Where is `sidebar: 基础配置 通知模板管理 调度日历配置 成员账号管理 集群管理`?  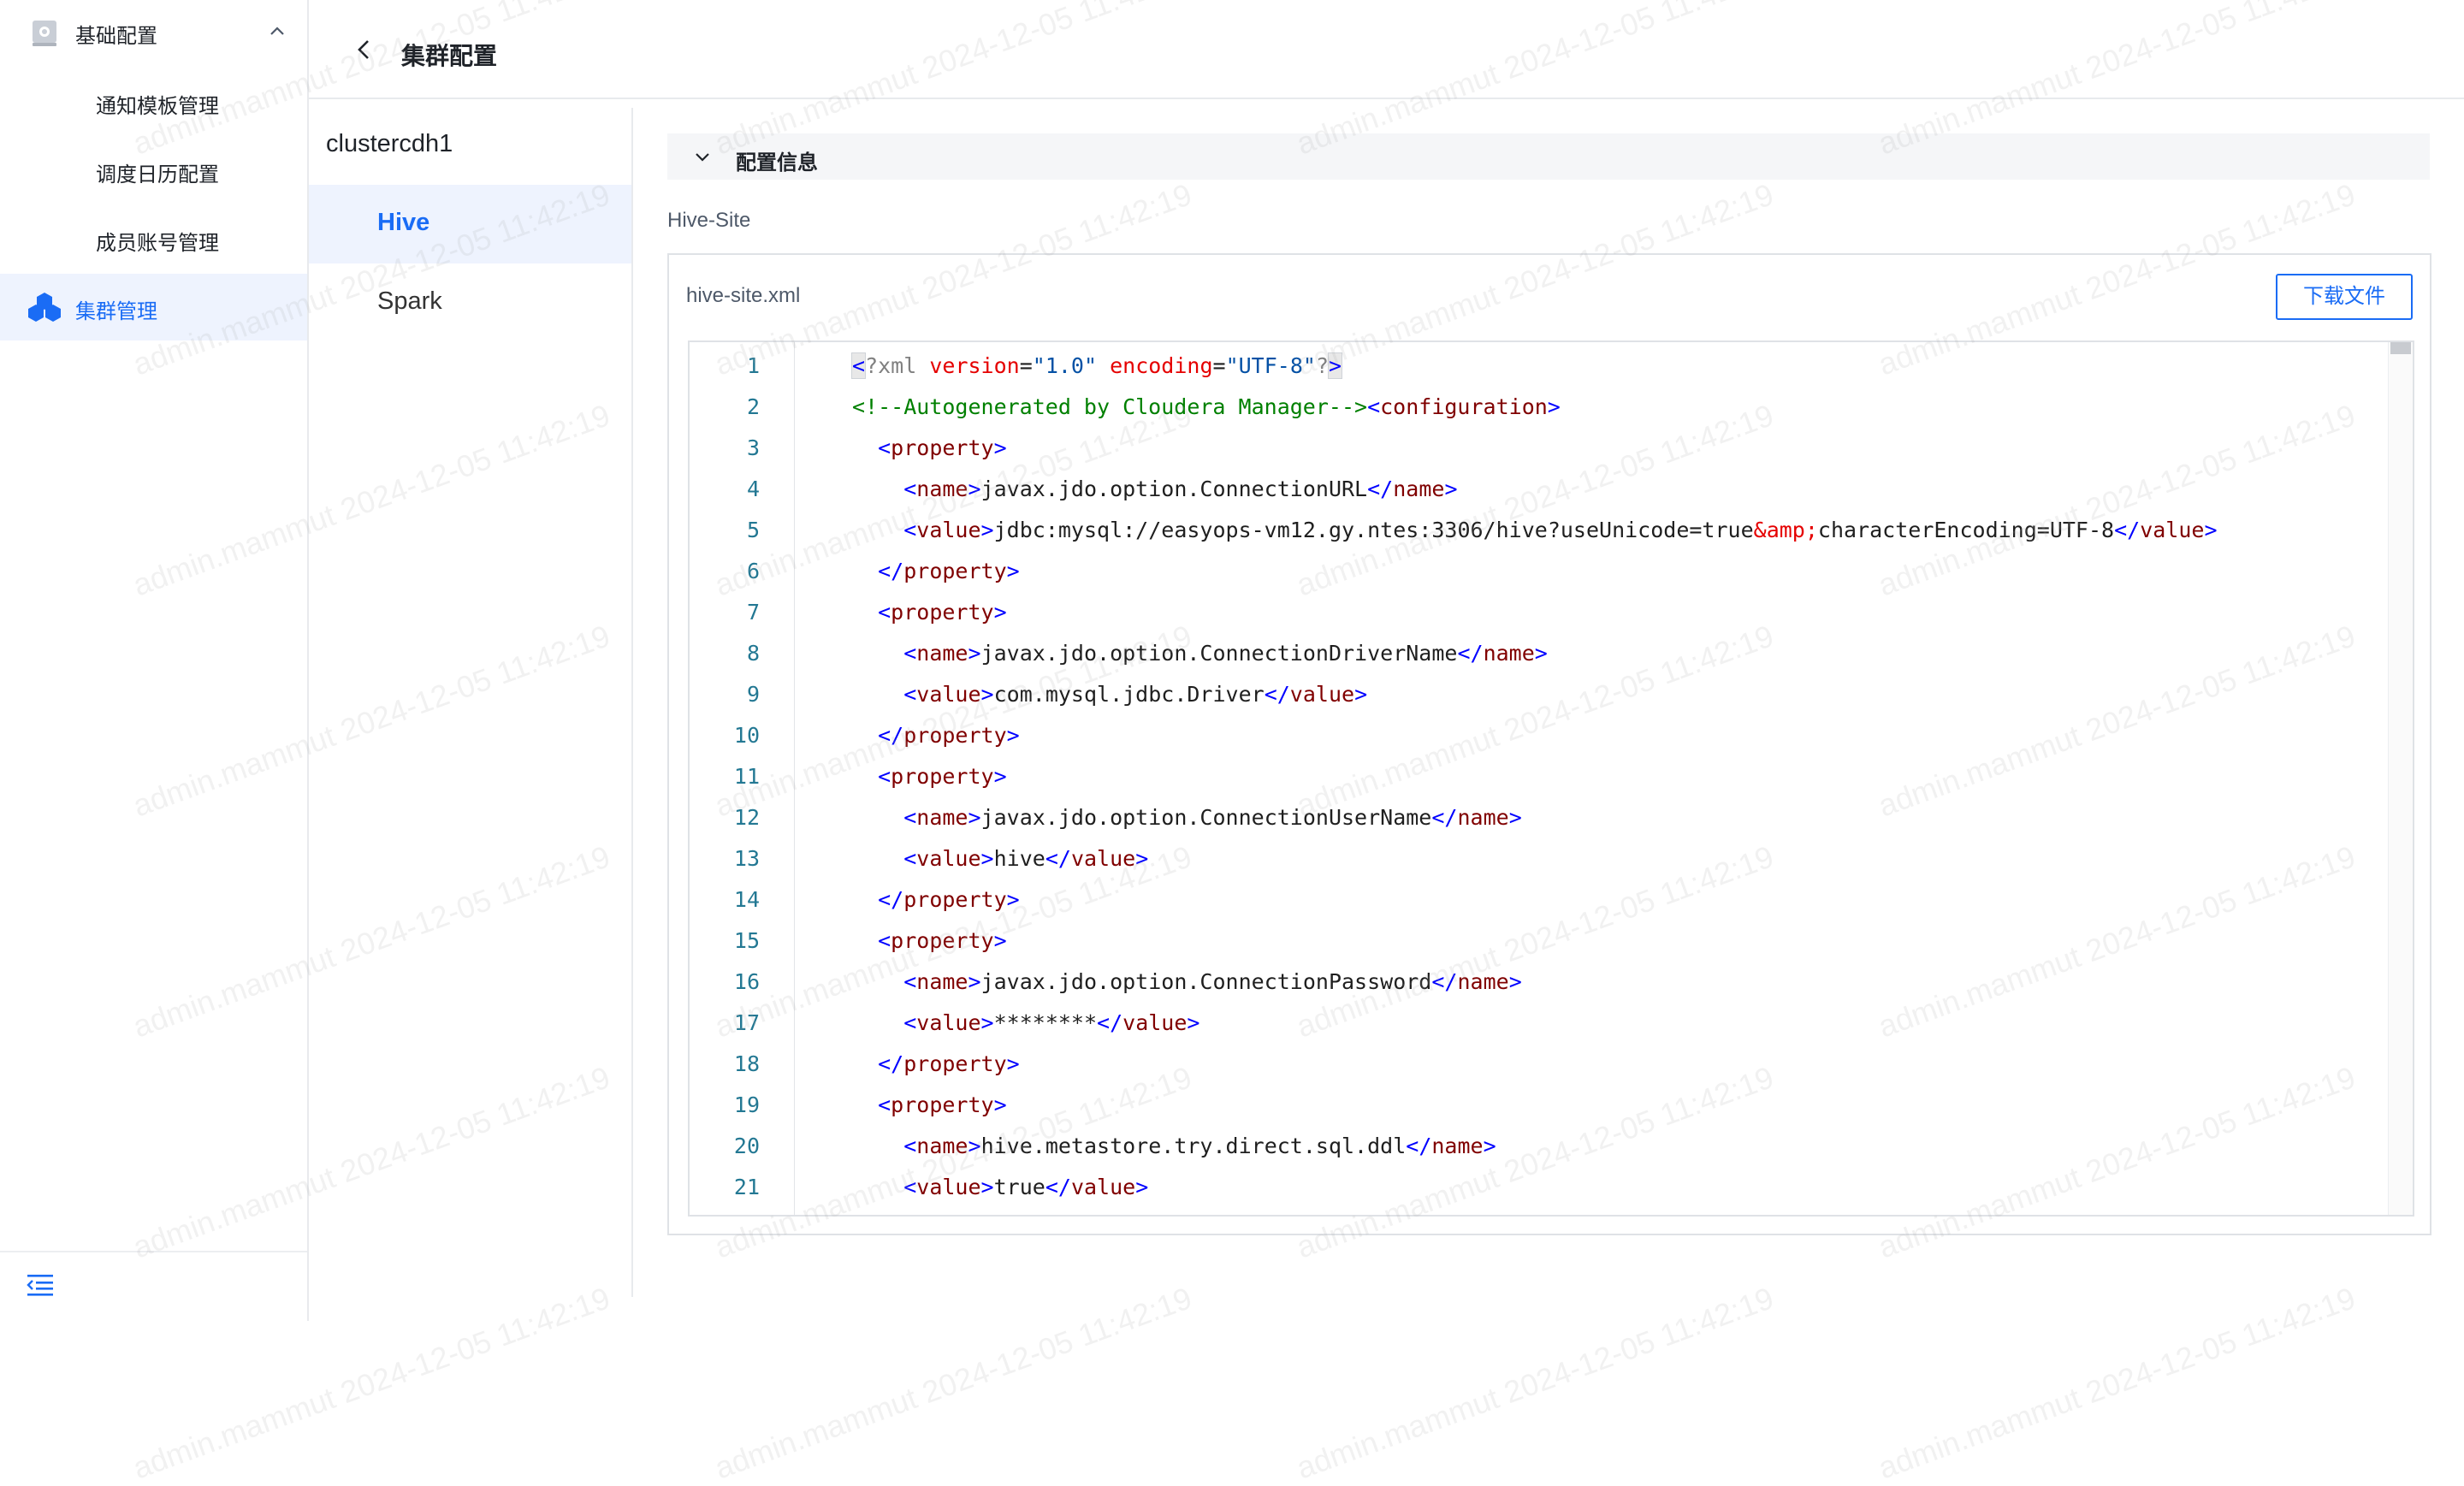 sidebar: 基础配置 通知模板管理 调度日历配置 成员账号管理 集群管理 is located at coordinates (154, 660).